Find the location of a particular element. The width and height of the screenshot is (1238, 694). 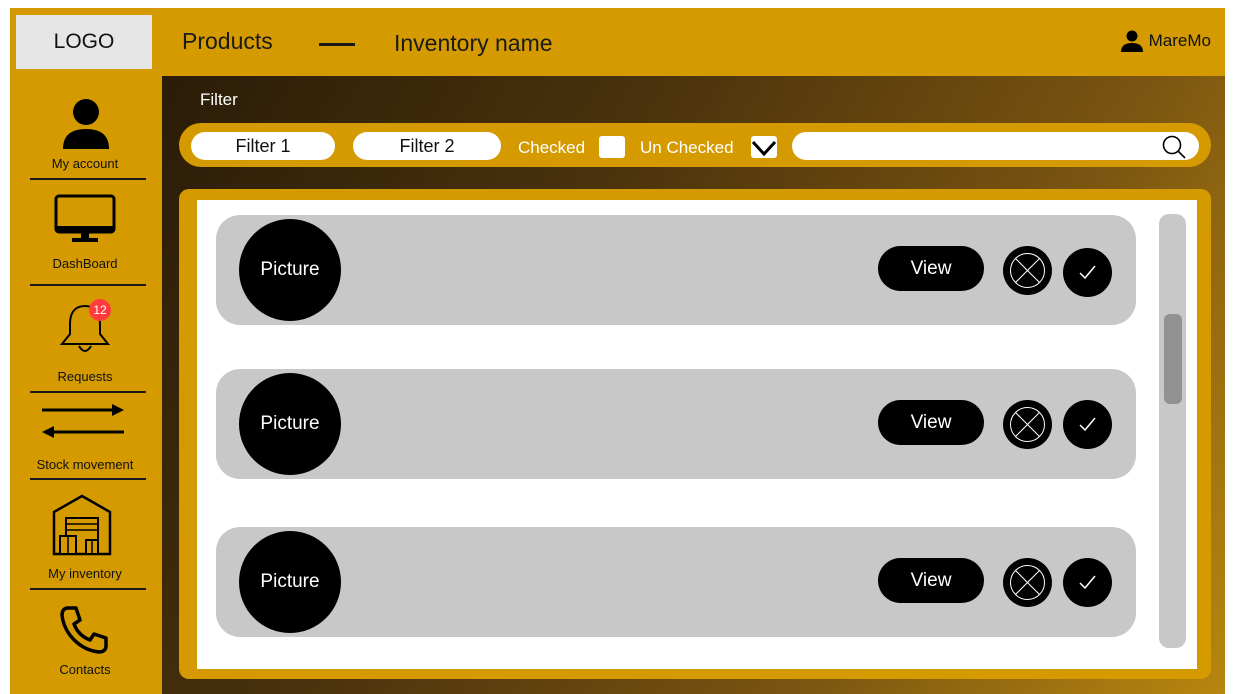

unchecked-label: Un Checked is located at coordinates (687, 147).